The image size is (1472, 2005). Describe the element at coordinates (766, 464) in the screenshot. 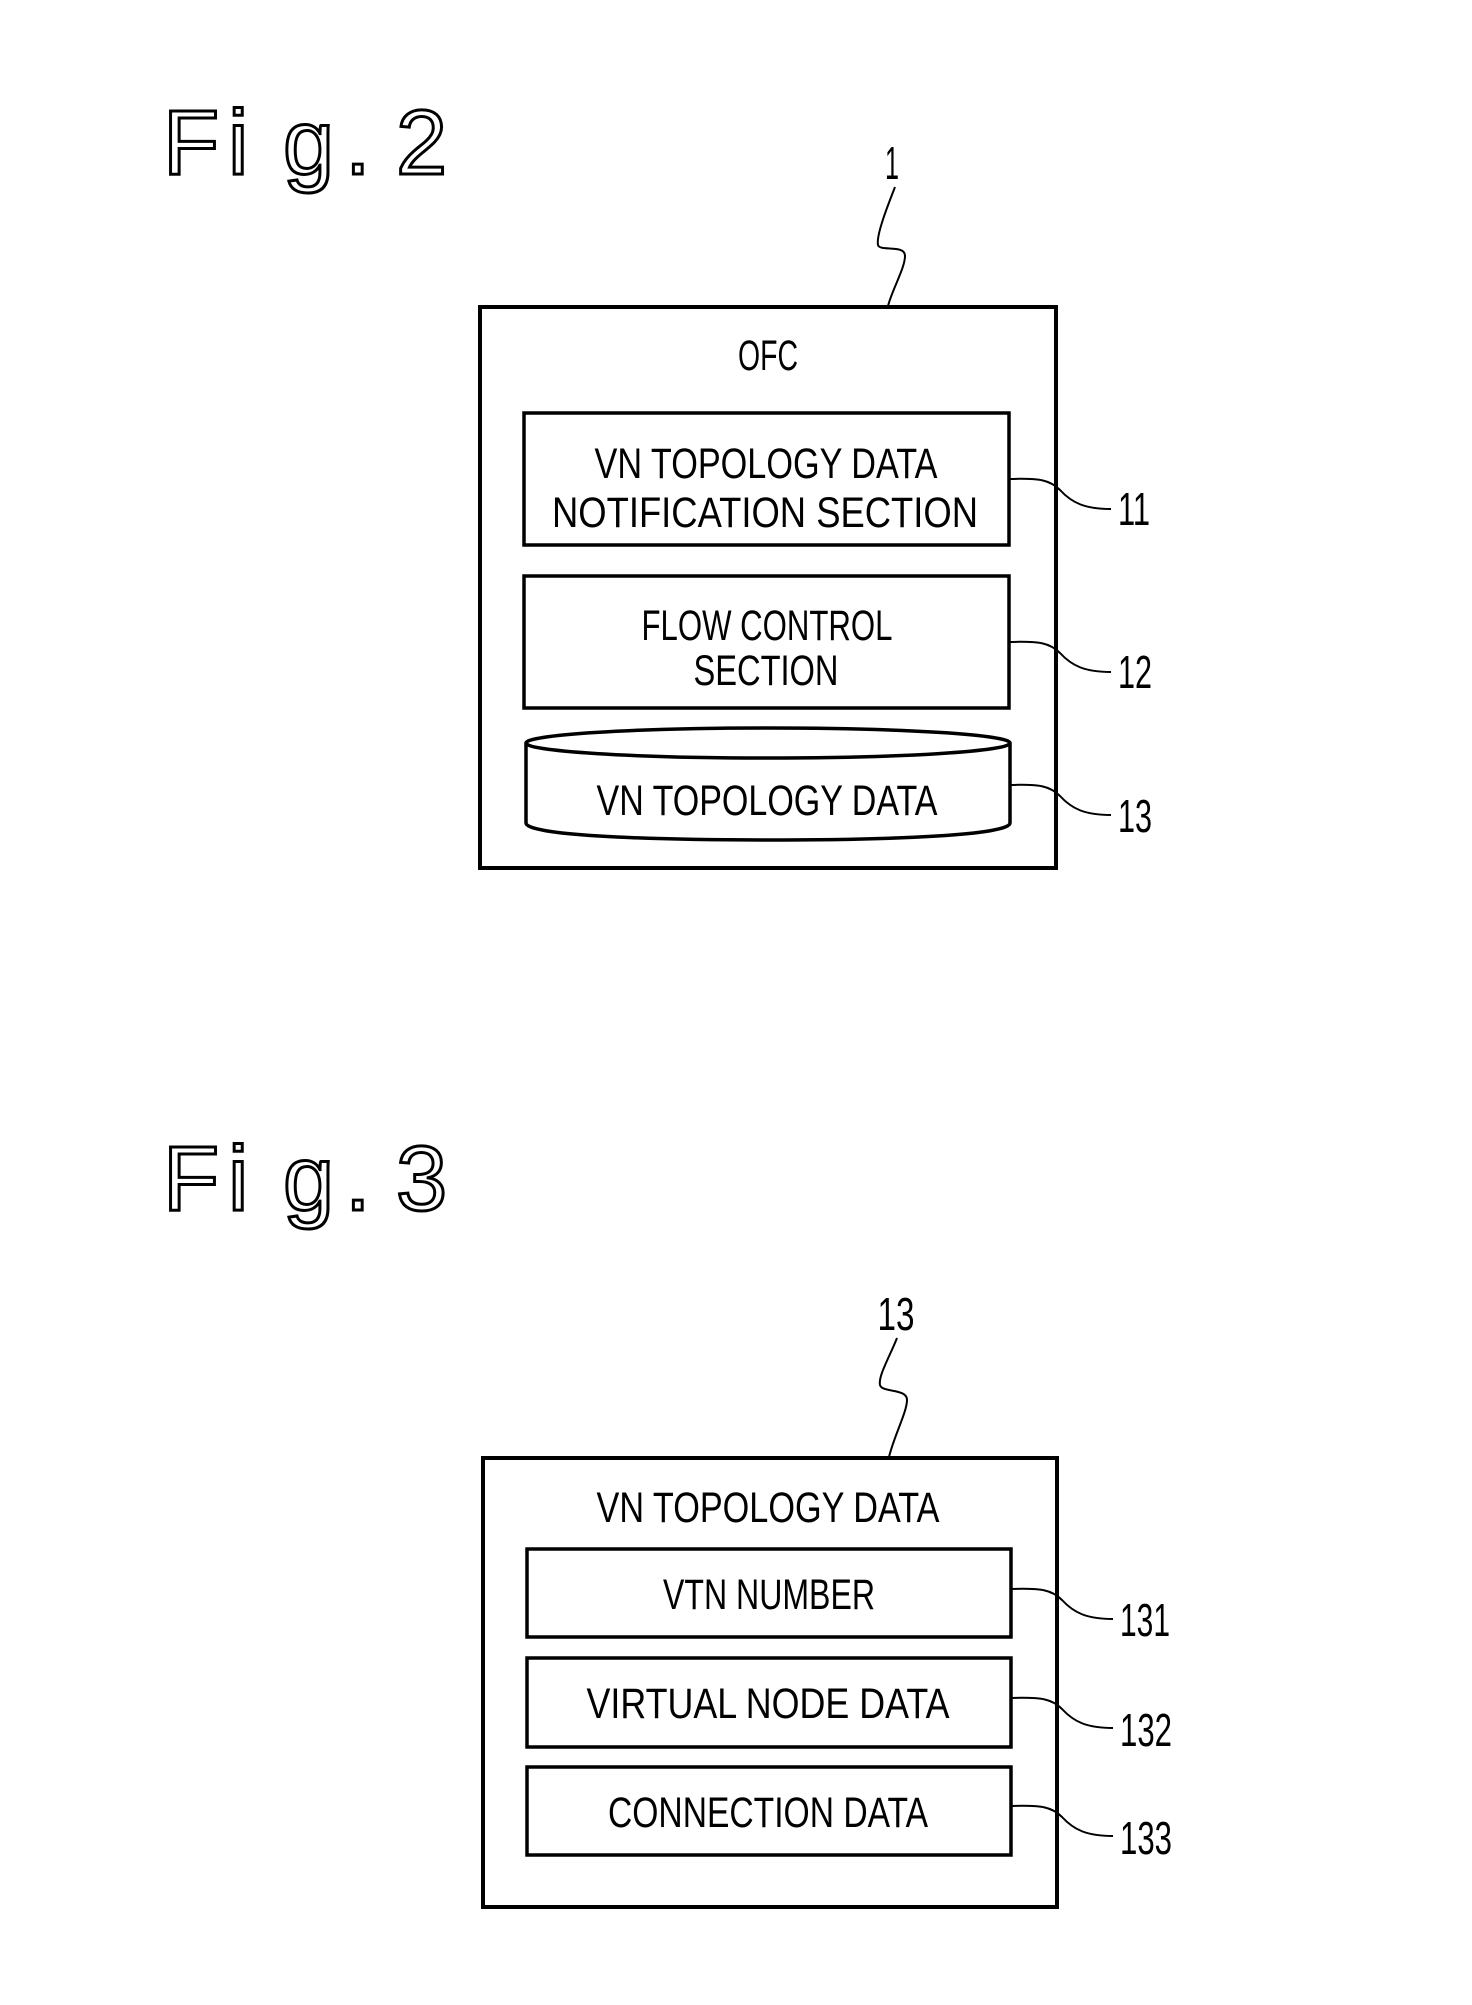

I see `block-11-line-1: VN TOPOLOGY DATA` at that location.